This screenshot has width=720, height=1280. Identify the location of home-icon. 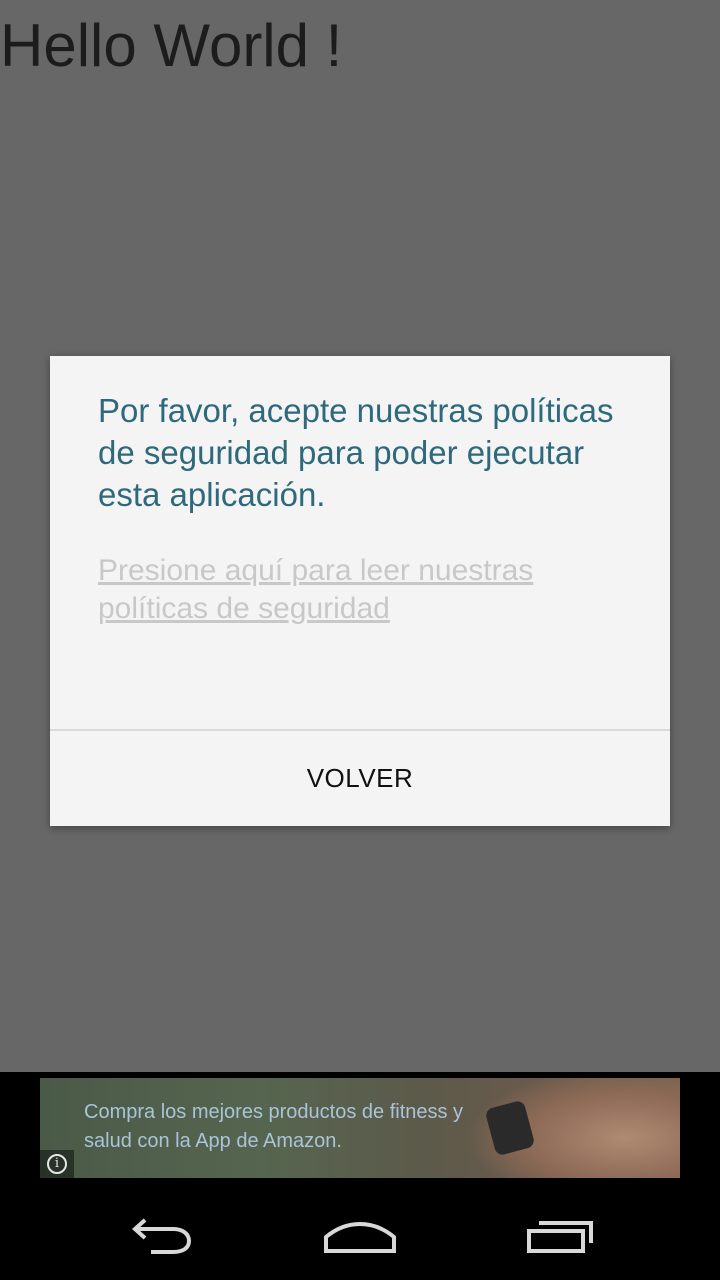
(360, 1237).